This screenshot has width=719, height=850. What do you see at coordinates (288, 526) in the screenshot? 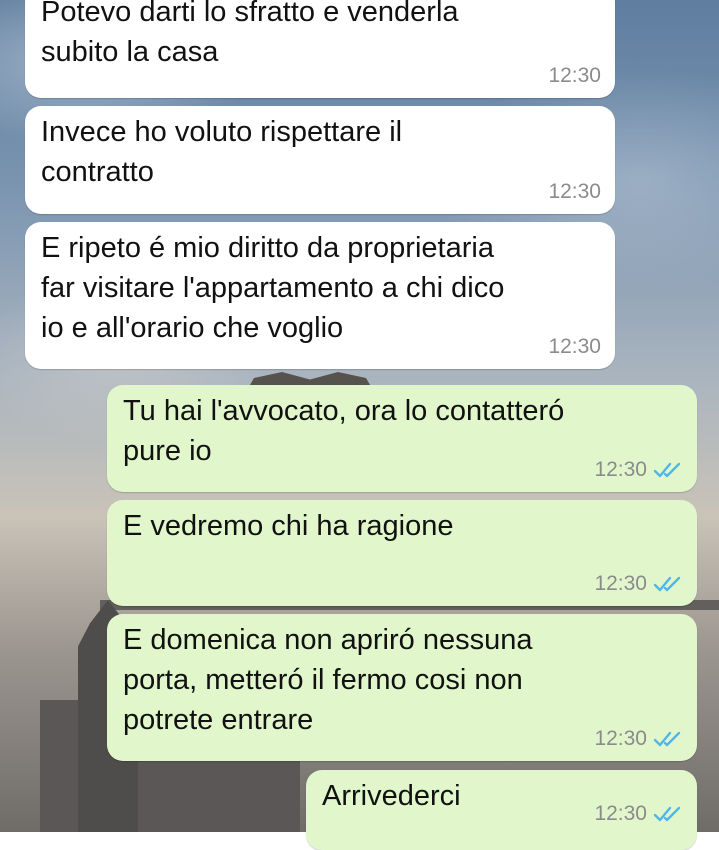
I see `message-text: E vedremo chi ha ragione` at bounding box center [288, 526].